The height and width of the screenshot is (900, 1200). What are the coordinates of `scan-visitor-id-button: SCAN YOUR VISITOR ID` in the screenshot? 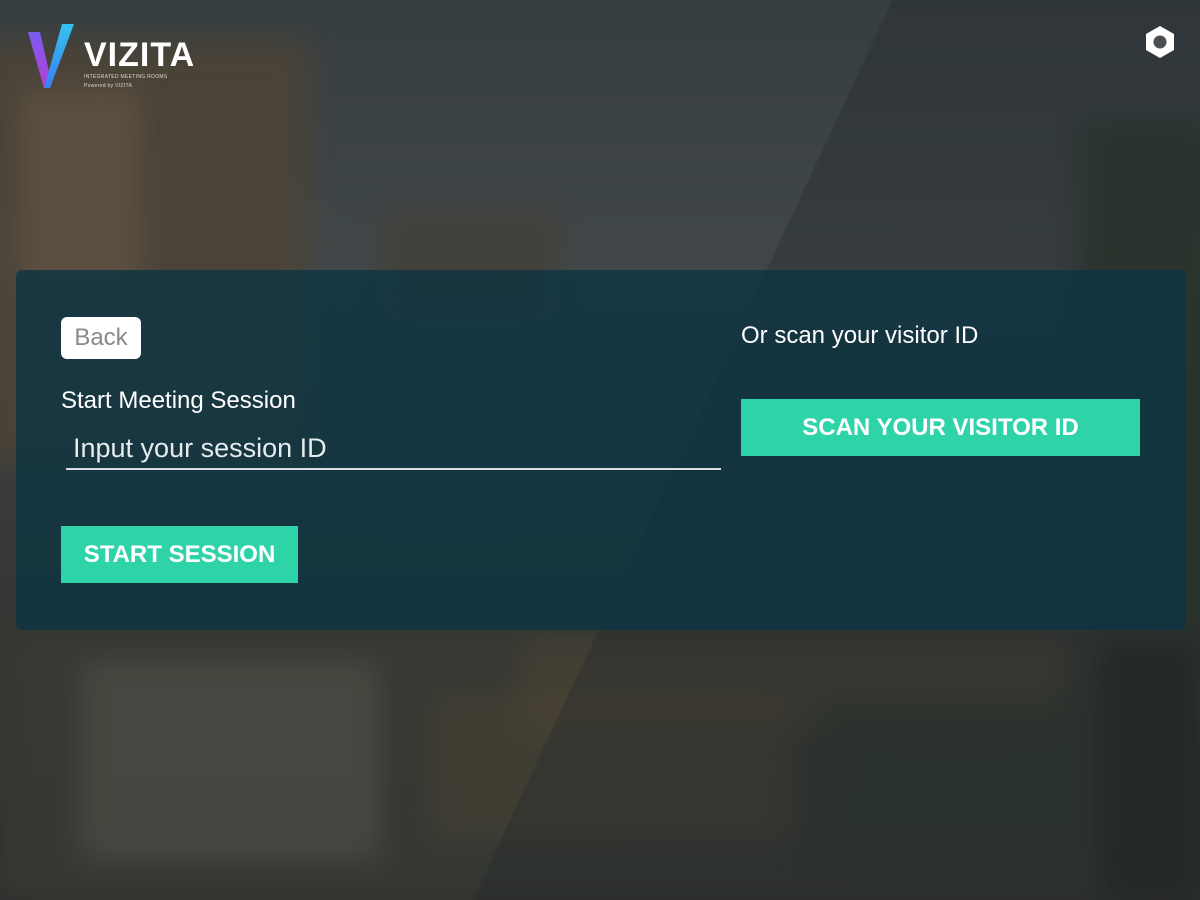 It's located at (940, 427).